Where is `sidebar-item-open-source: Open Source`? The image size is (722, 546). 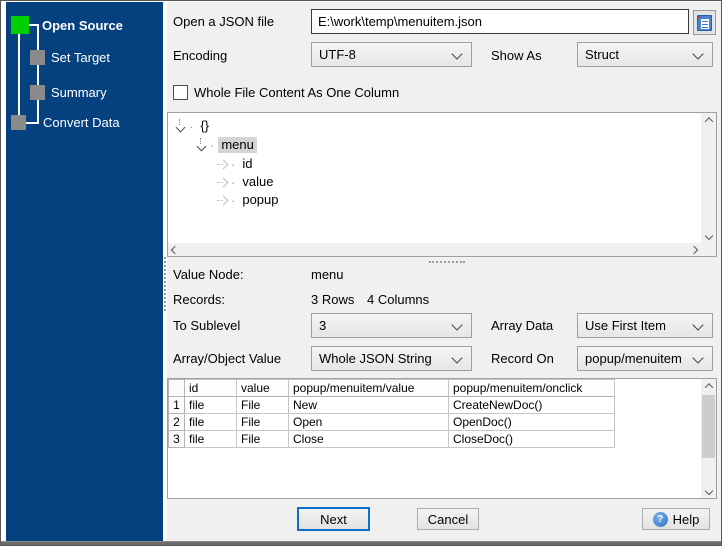
sidebar-item-open-source: Open Source is located at coordinates (82, 26).